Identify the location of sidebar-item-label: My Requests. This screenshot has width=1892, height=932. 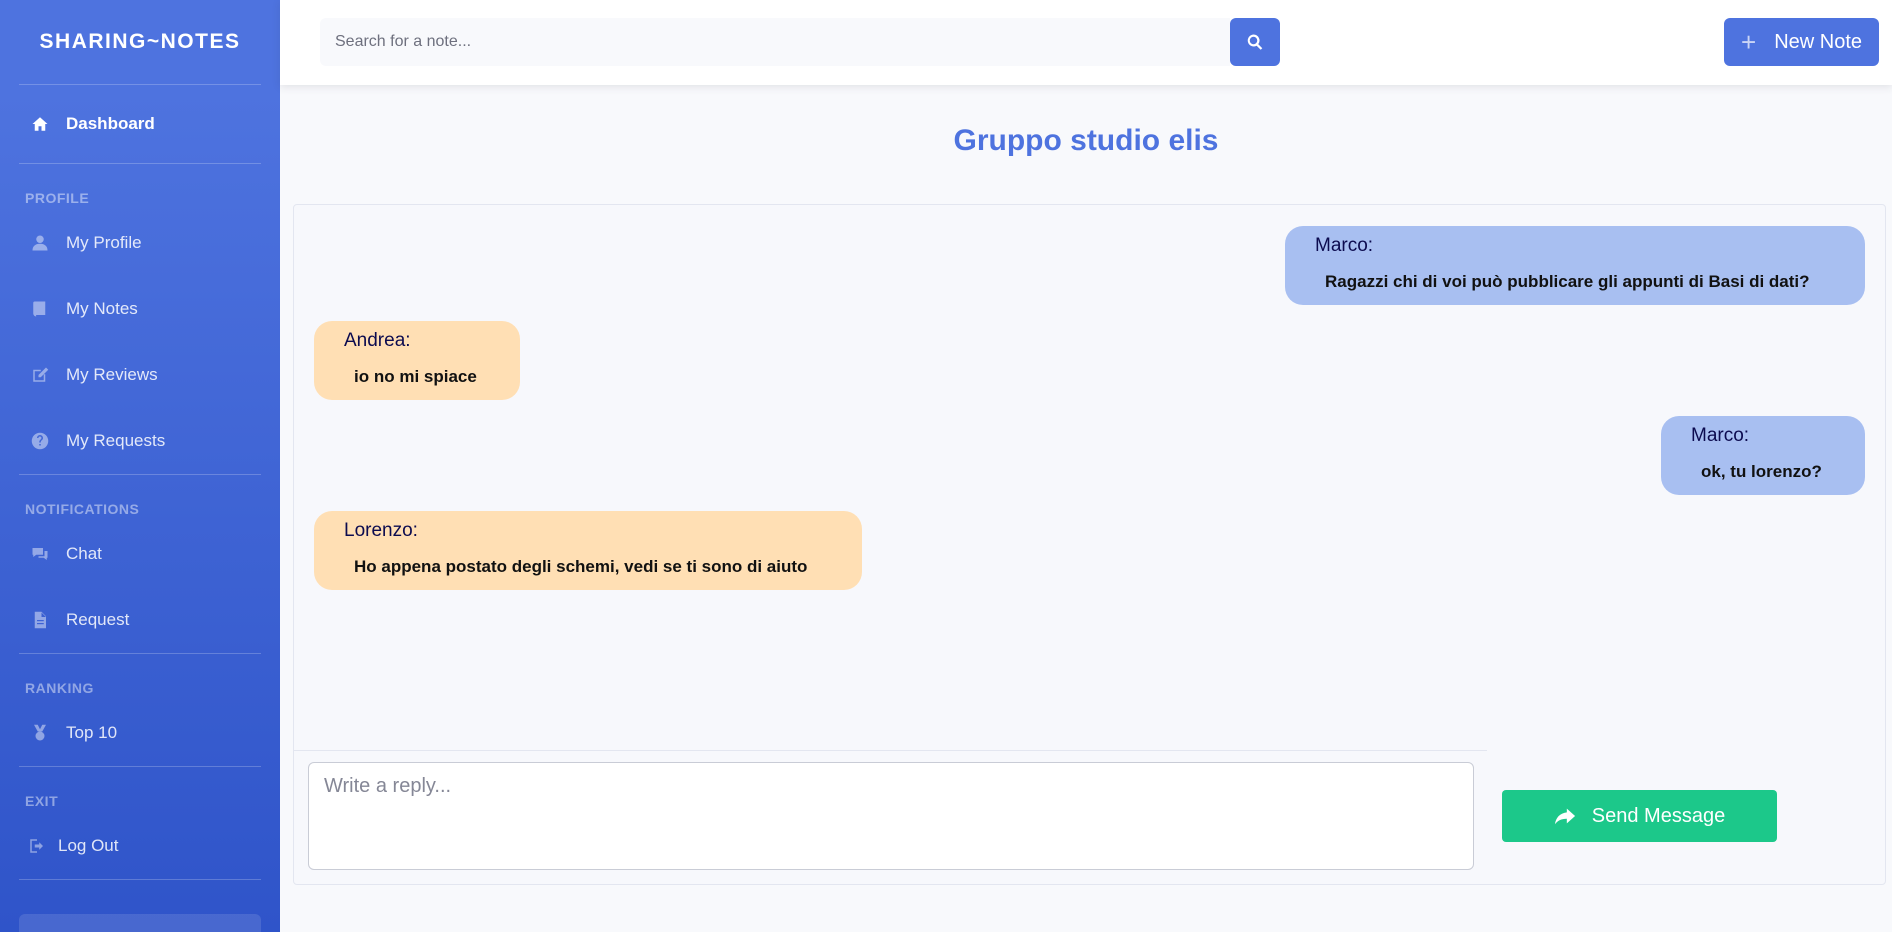
(116, 440).